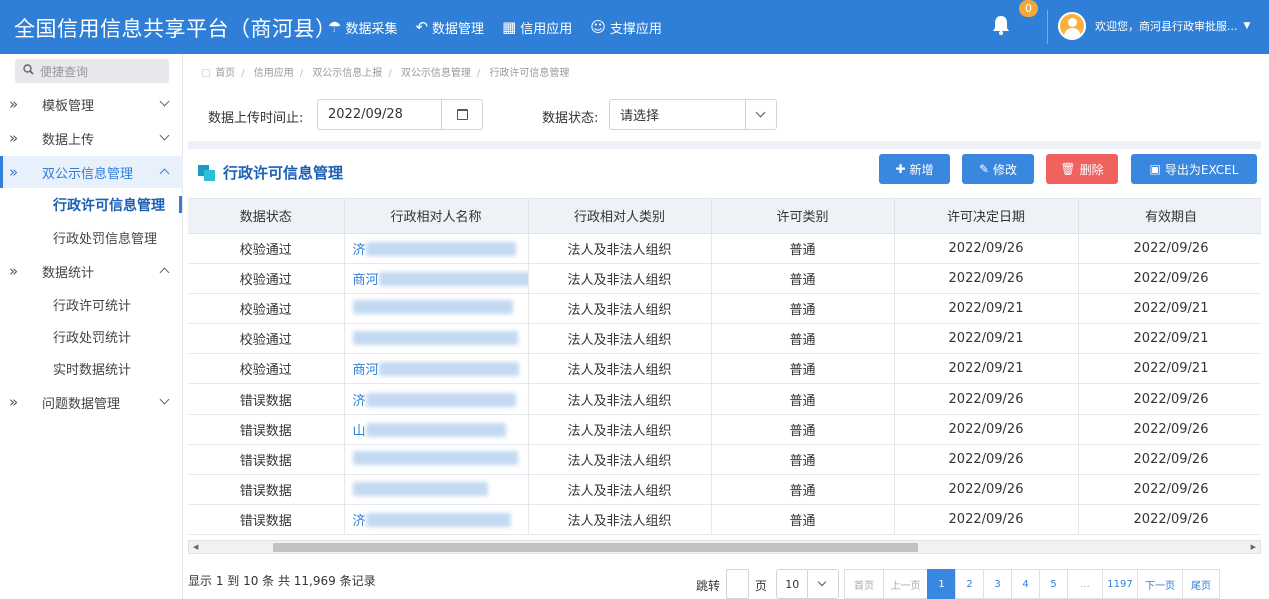 This screenshot has width=1269, height=599. What do you see at coordinates (266, 216) in the screenshot?
I see `column-header: 数据状态` at bounding box center [266, 216].